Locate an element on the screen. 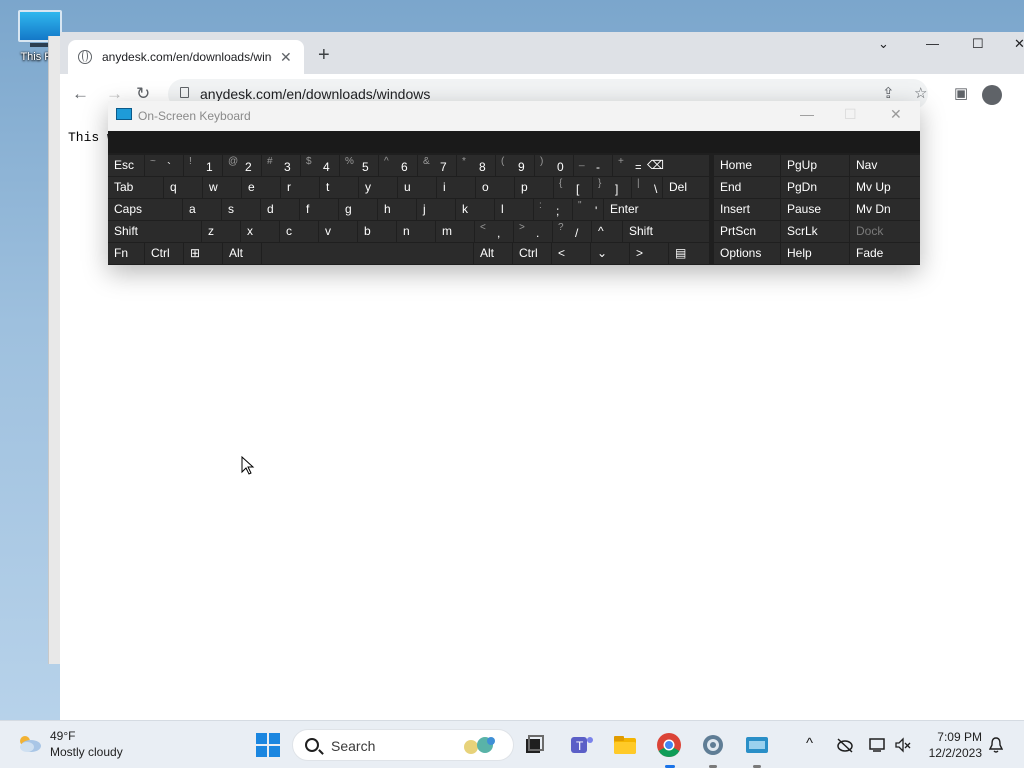 The image size is (1024, 768). key-caps: Caps is located at coordinates (145, 209).